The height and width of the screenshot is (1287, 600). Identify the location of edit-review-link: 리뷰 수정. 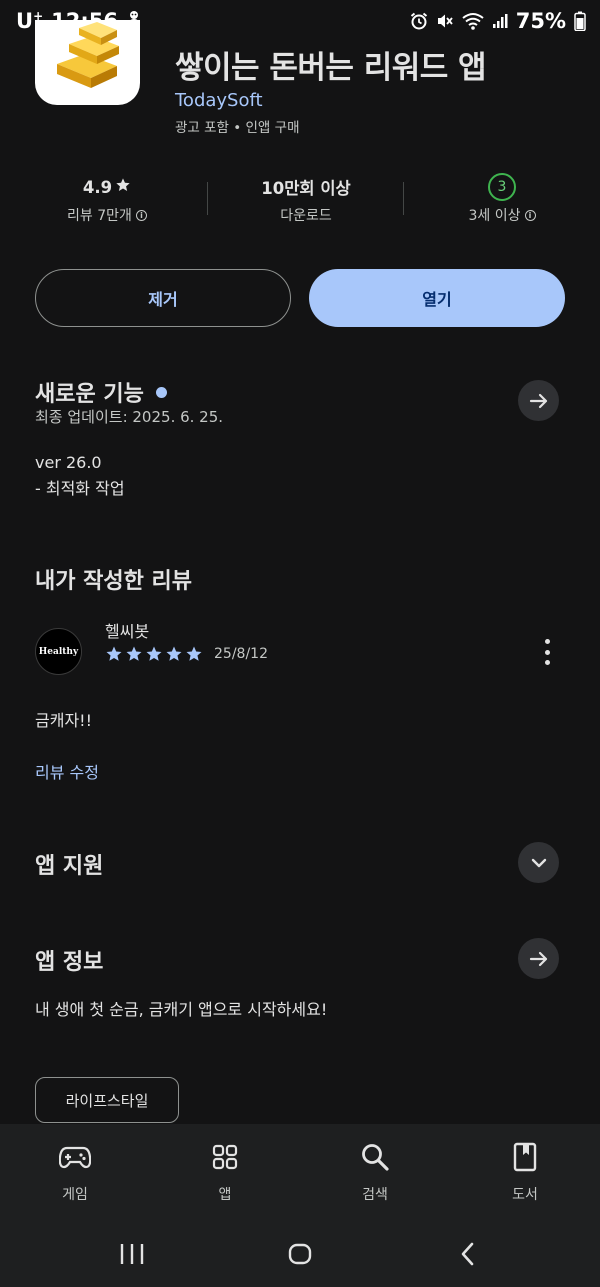
(67, 771).